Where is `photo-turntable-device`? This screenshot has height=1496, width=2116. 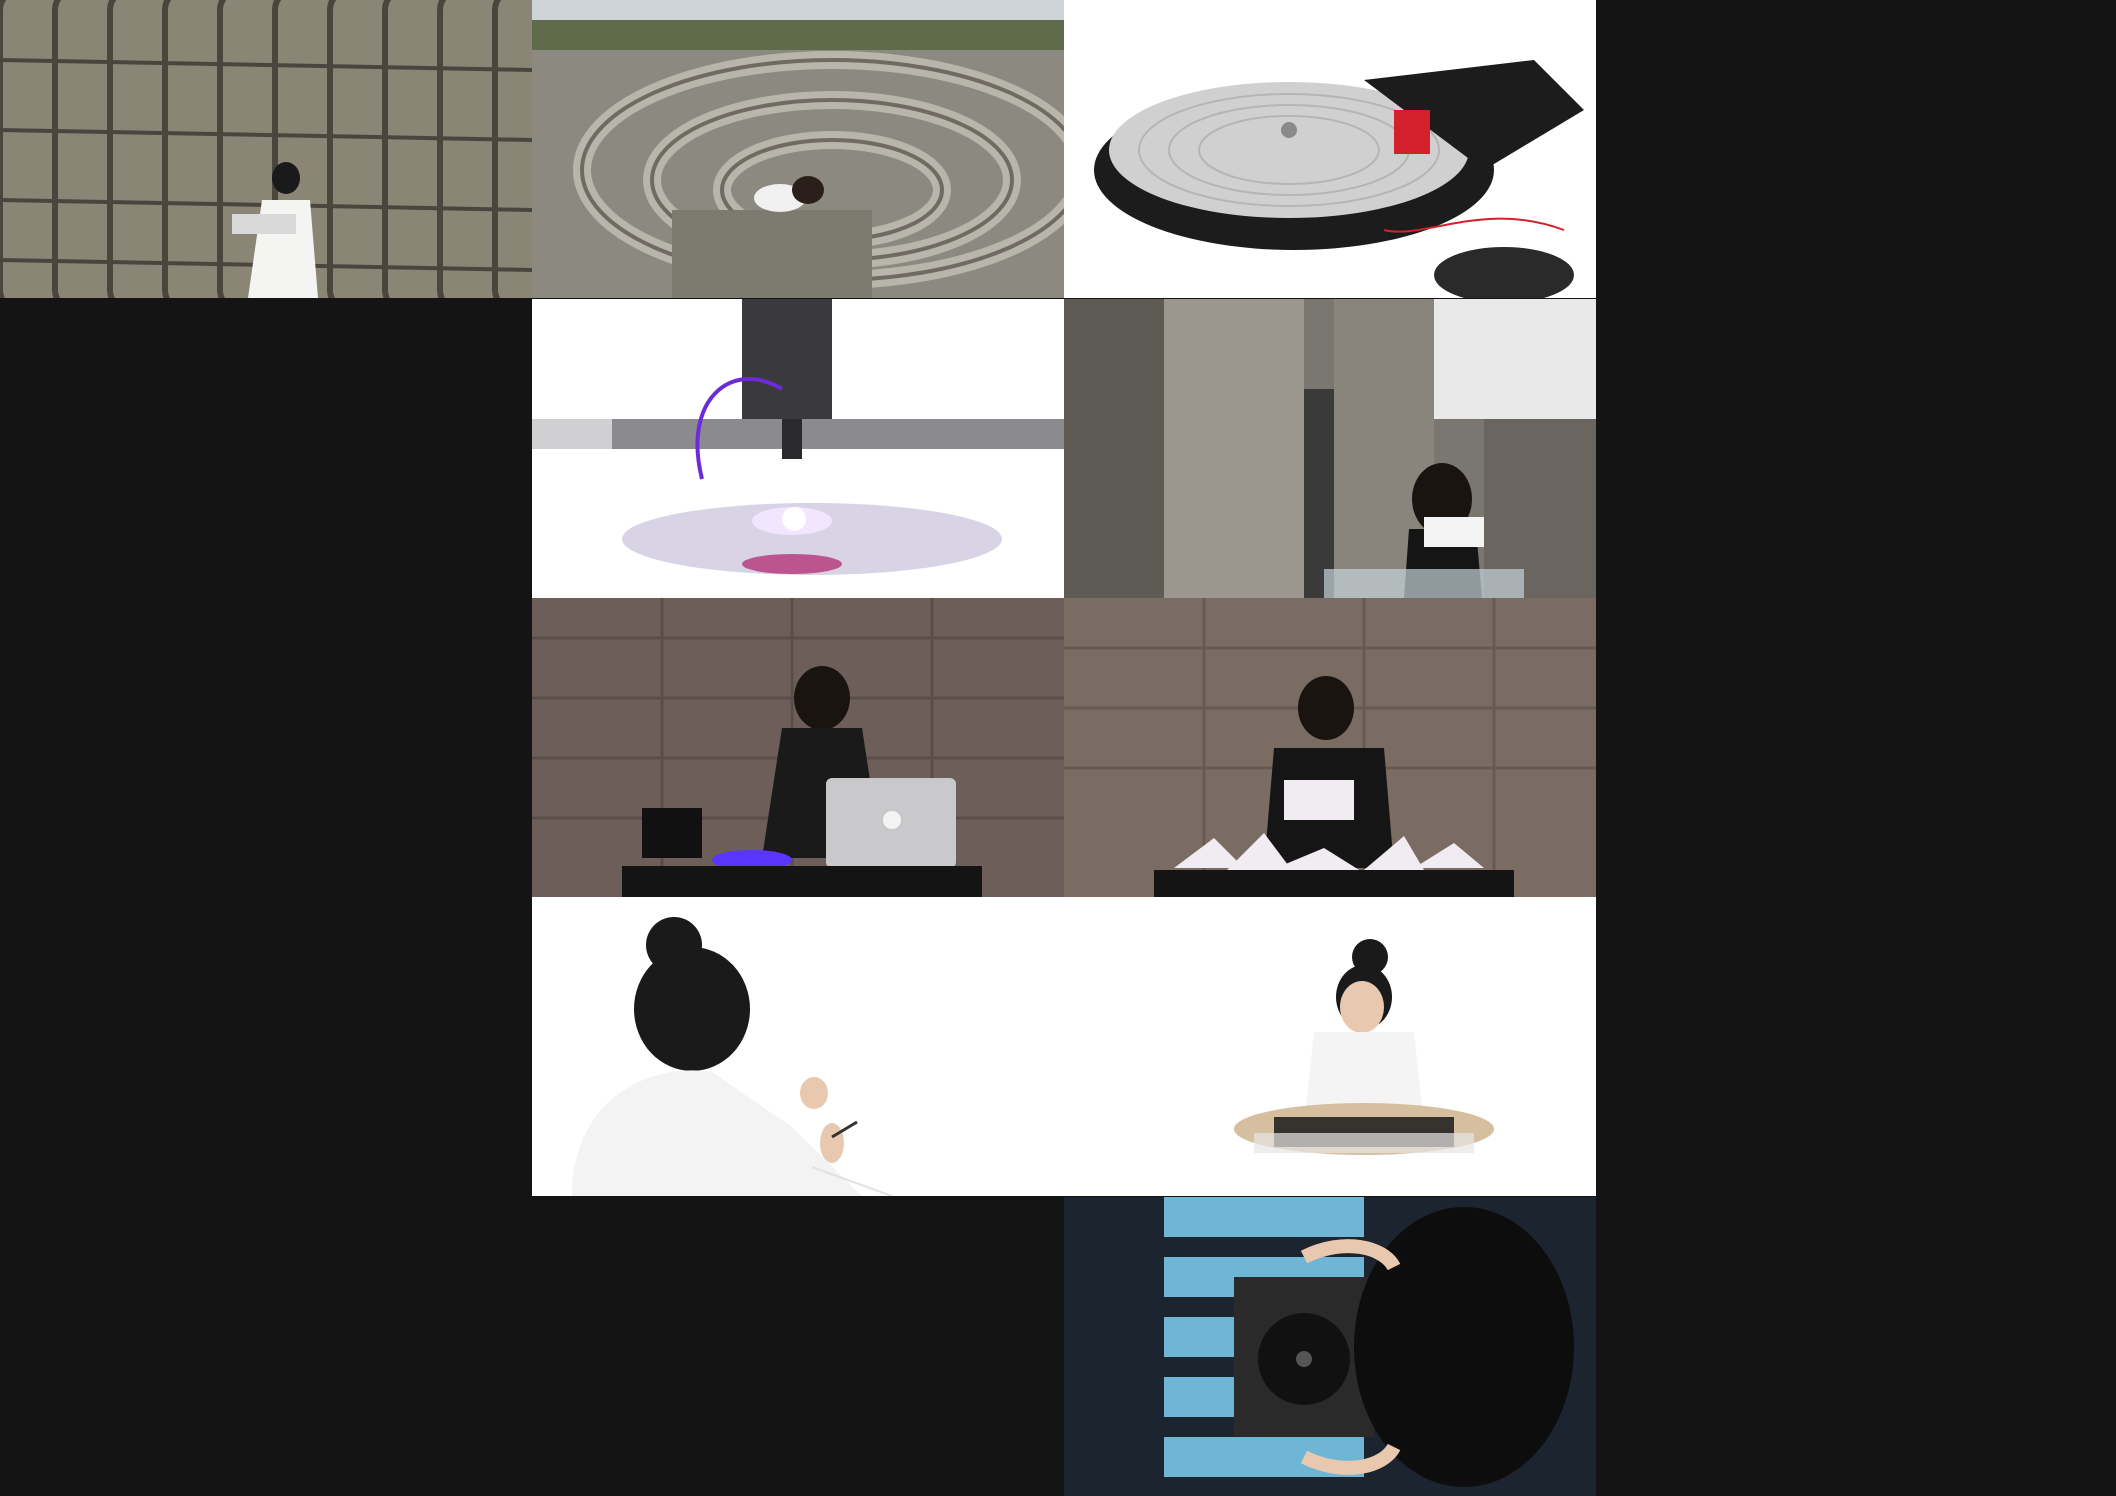
photo-turntable-device is located at coordinates (1330, 149).